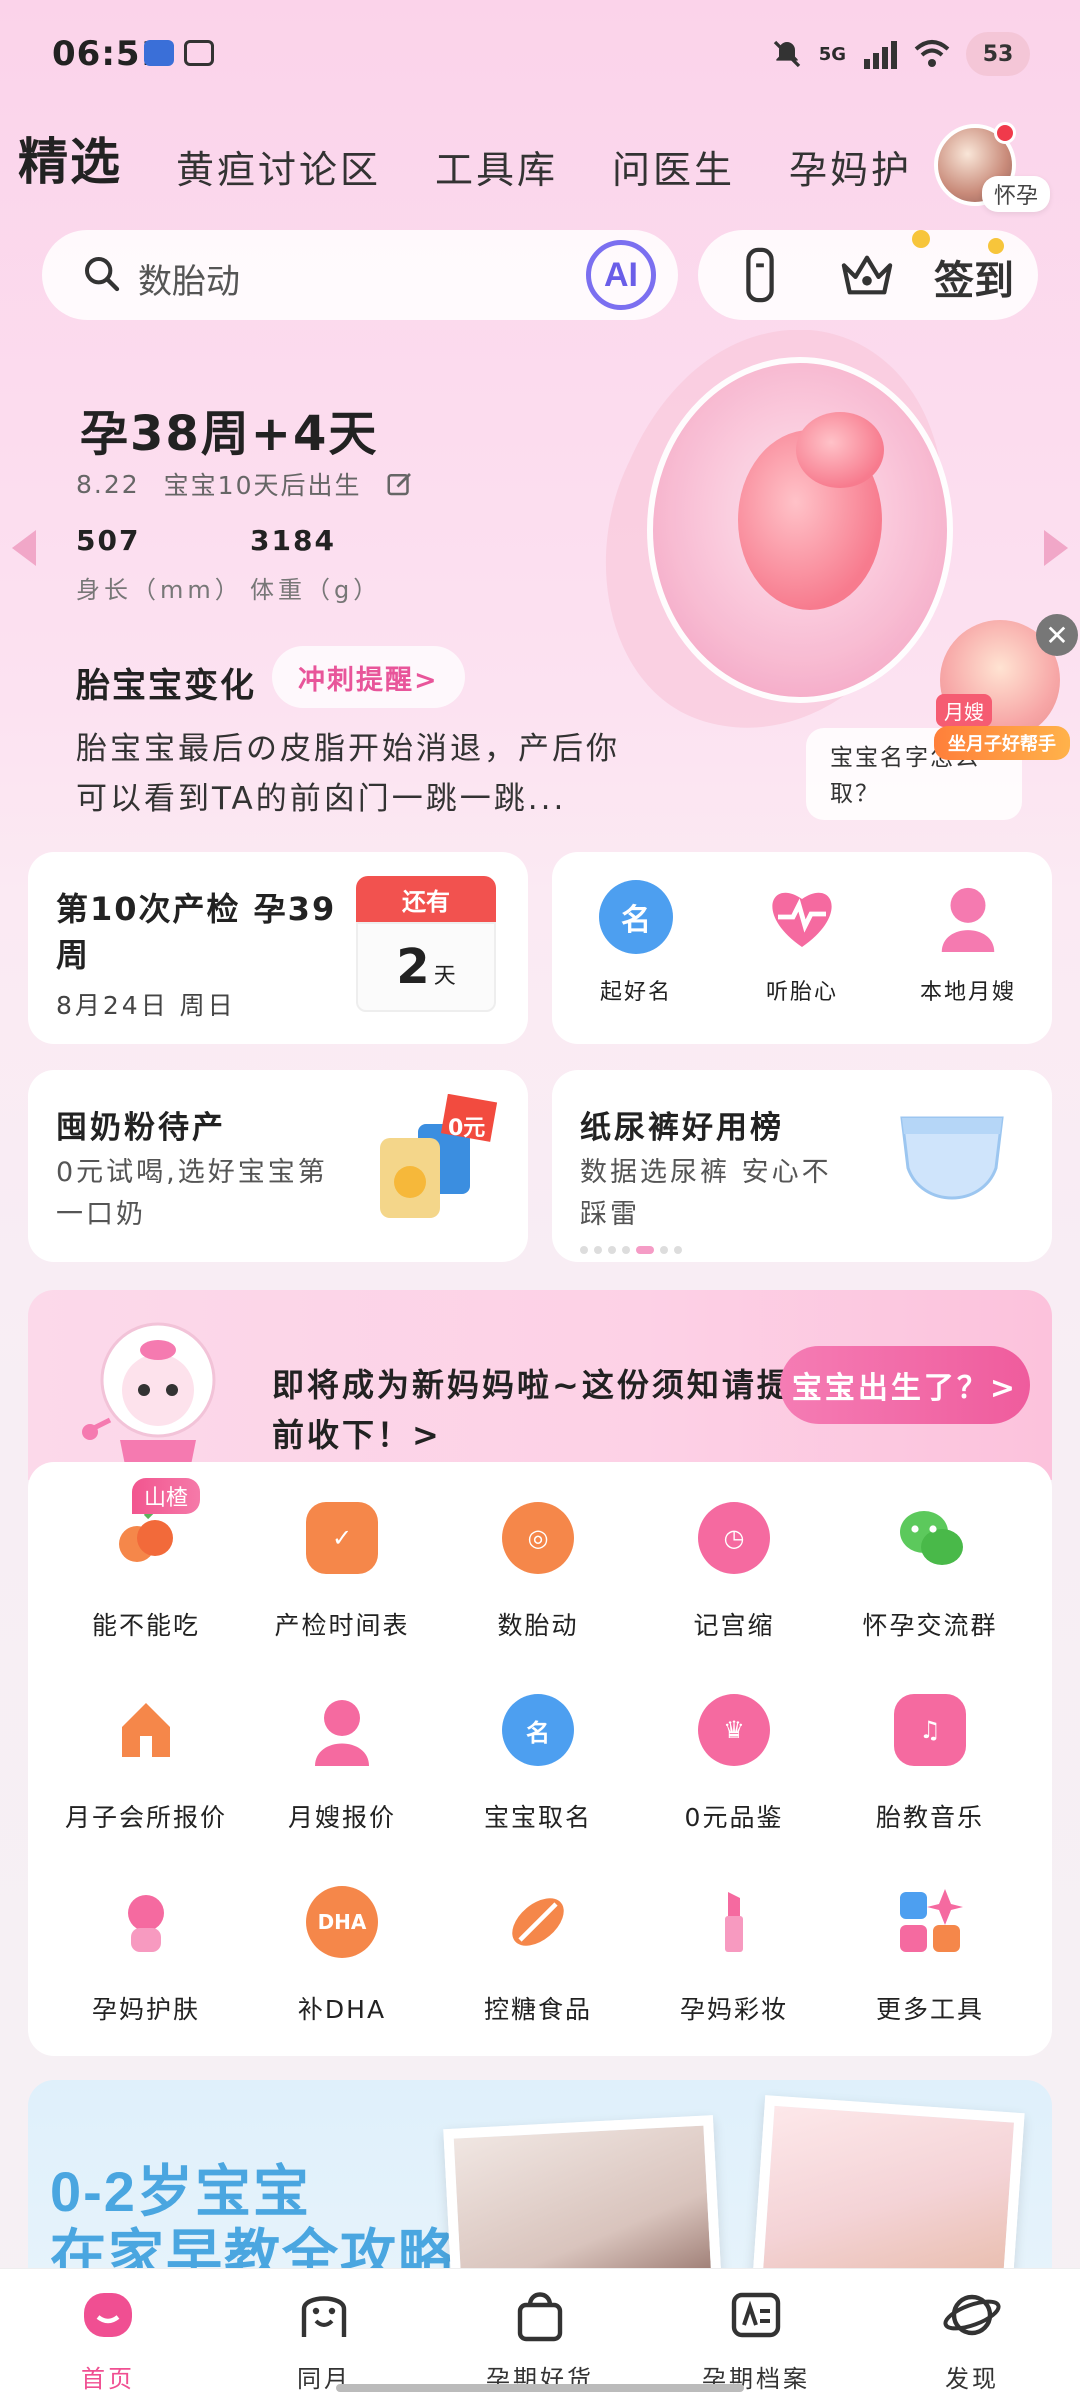  Describe the element at coordinates (196, 932) in the screenshot. I see `exam-title: 第10次产检 孕39周` at that location.